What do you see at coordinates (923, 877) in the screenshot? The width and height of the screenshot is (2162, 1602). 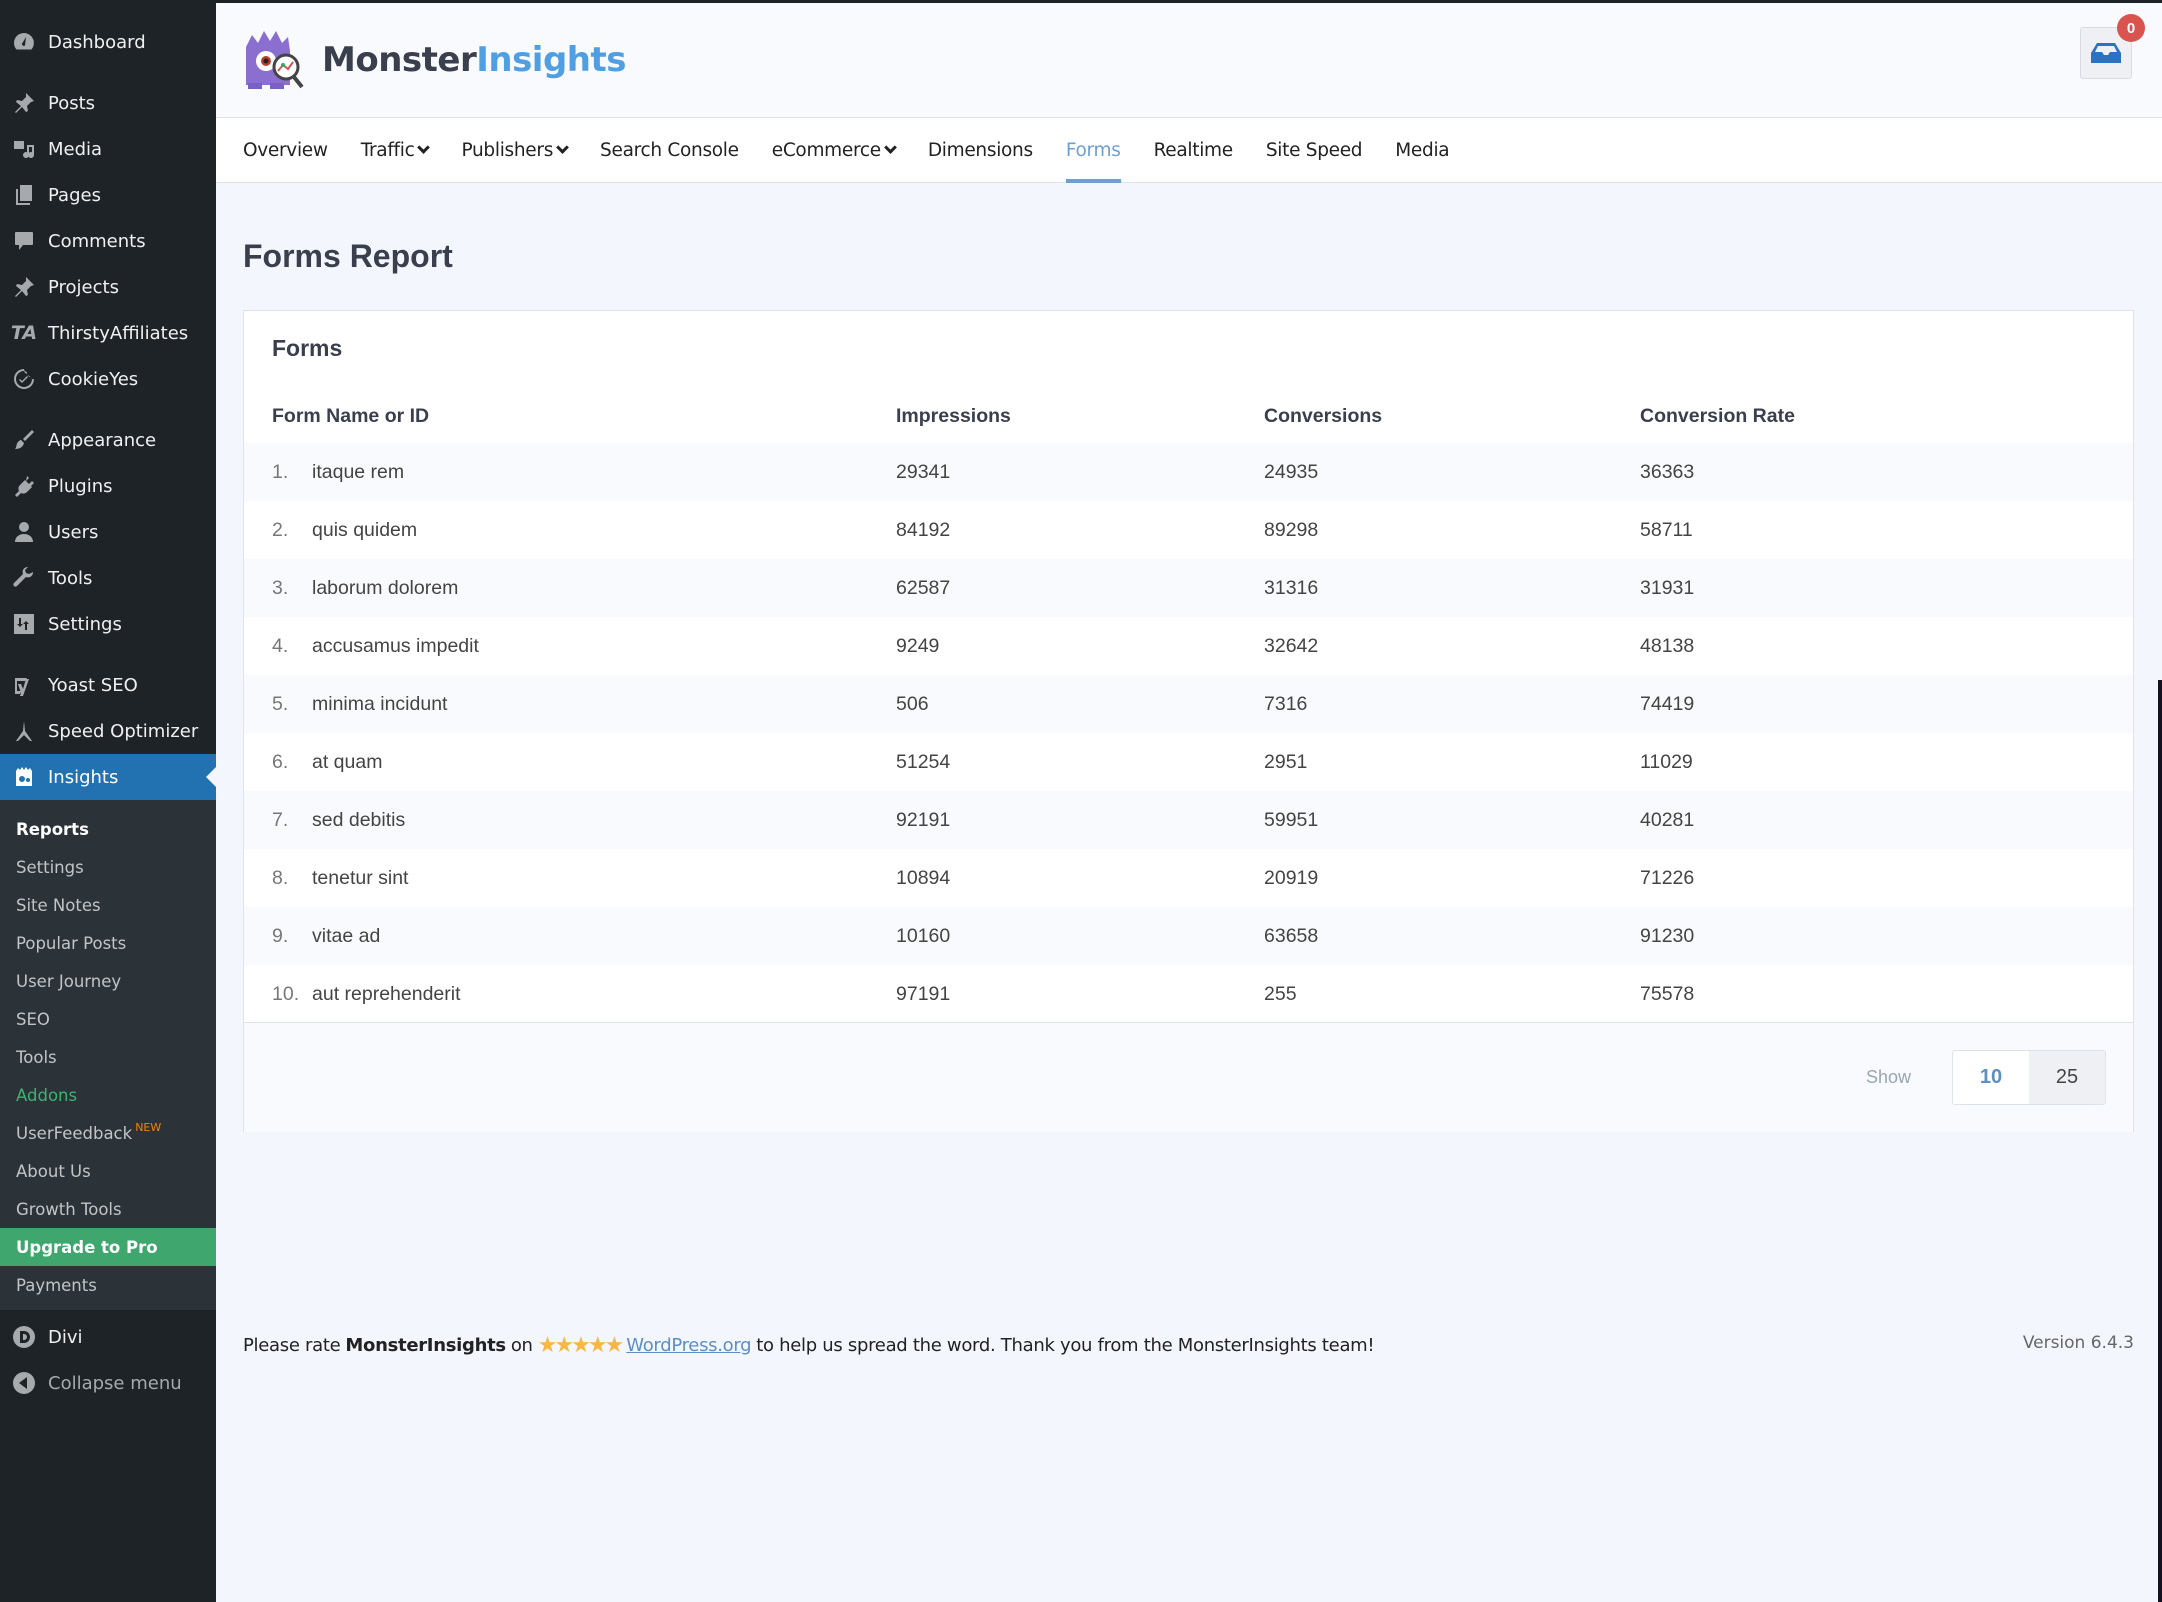 I see `impressions-value: 10894` at bounding box center [923, 877].